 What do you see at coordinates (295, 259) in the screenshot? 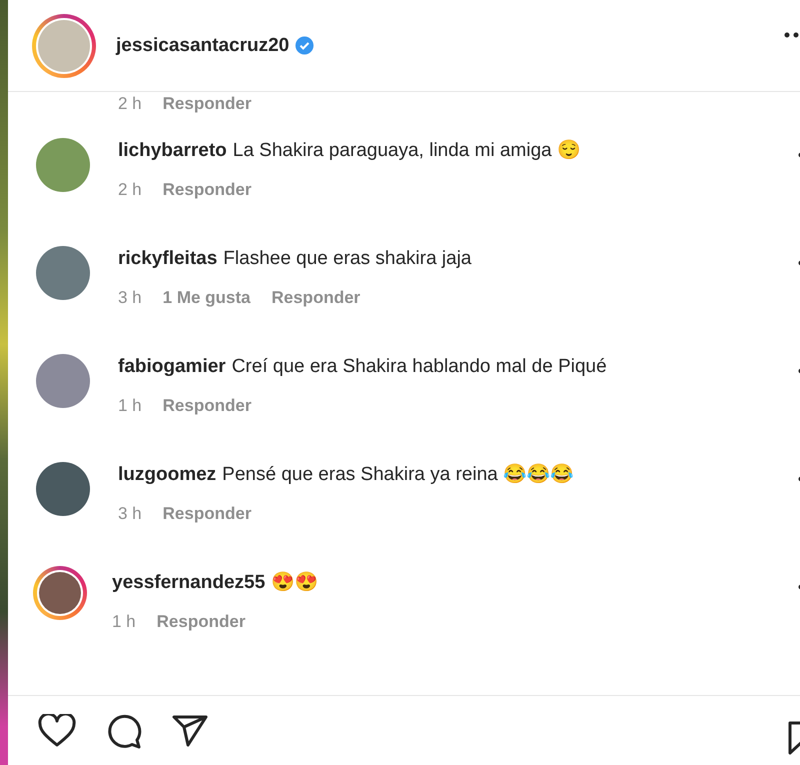
I see `comment-text: rickyfleitas Flashee que eras shakira jaja` at bounding box center [295, 259].